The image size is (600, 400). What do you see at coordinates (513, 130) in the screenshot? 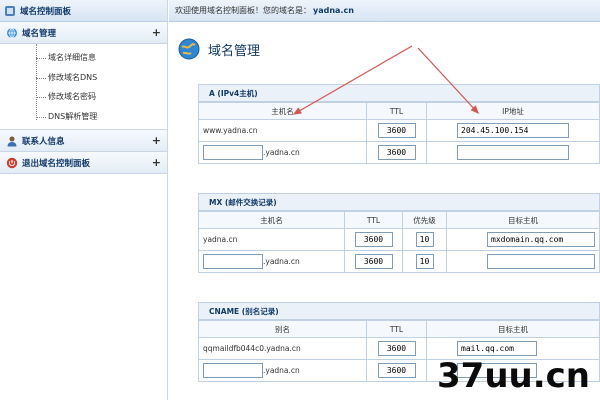
I see `ip-input: 204.45.100.154` at bounding box center [513, 130].